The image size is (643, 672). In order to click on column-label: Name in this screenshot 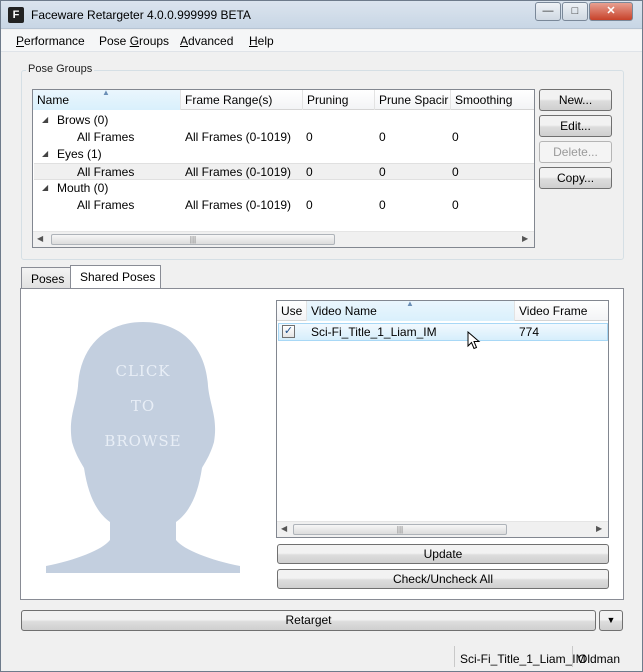, I will do `click(53, 100)`.